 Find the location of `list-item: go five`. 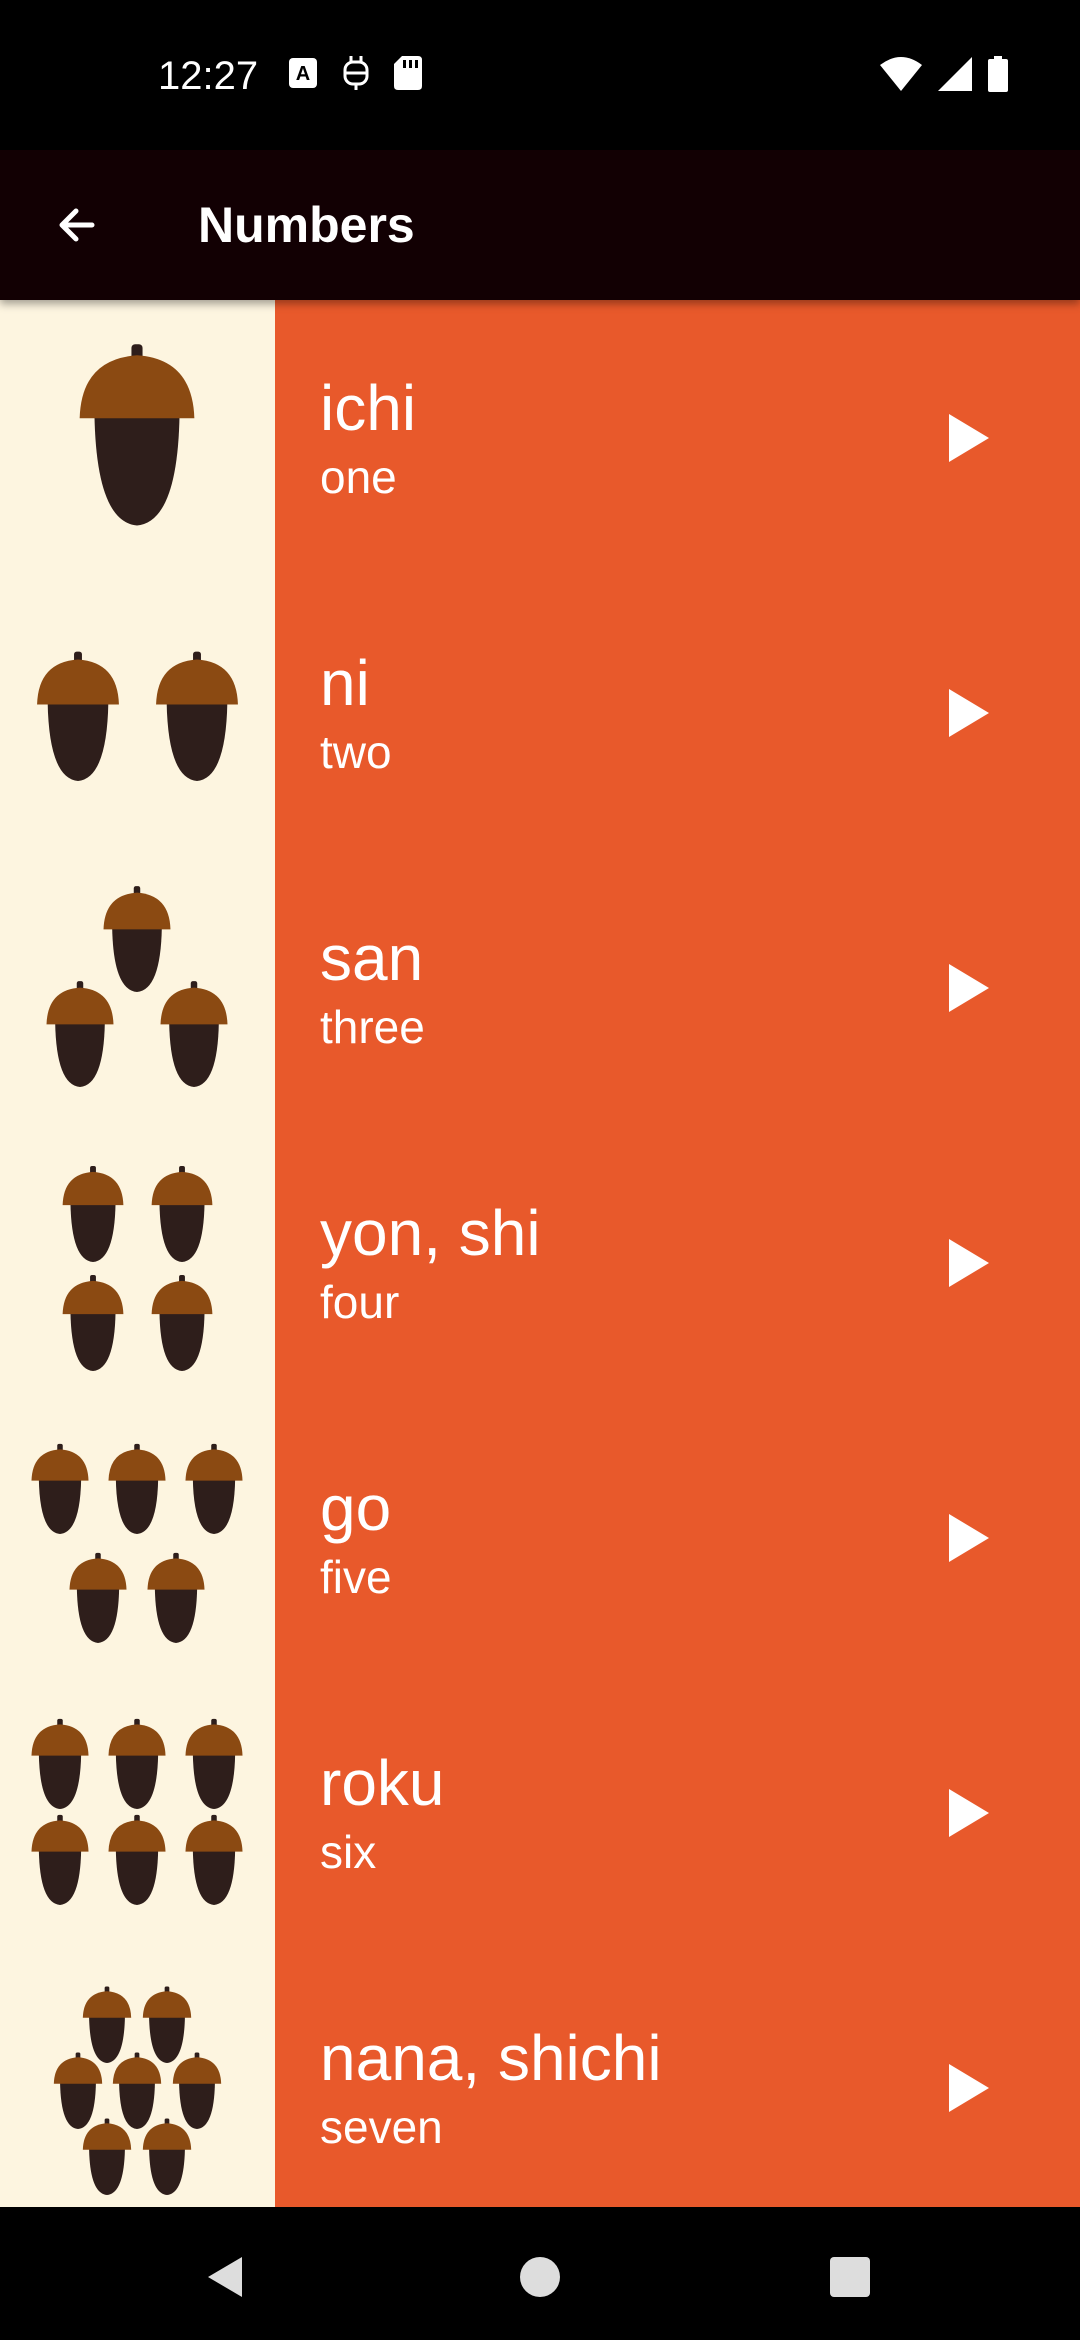

list-item: go five is located at coordinates (540, 1537).